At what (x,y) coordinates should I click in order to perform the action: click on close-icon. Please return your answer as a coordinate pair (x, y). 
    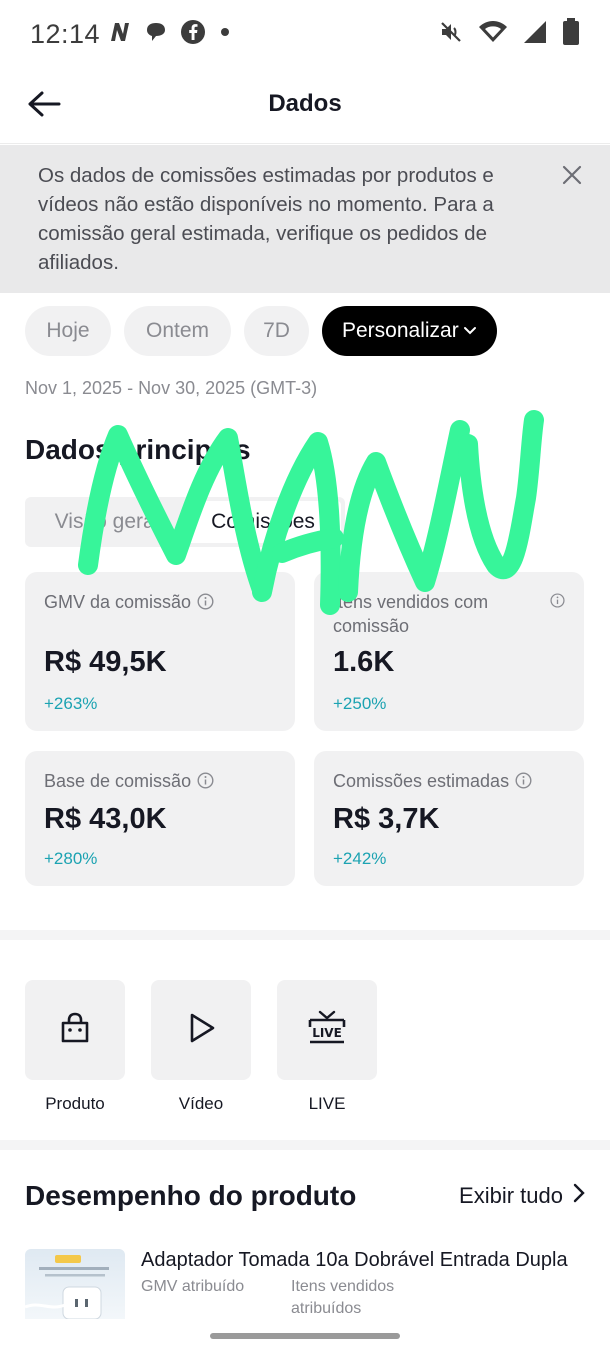
    Looking at the image, I should click on (572, 177).